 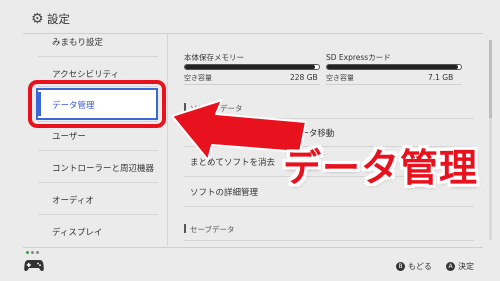 What do you see at coordinates (224, 192) in the screenshot?
I see `menu-item-software-details: ソフトの詳細管理` at bounding box center [224, 192].